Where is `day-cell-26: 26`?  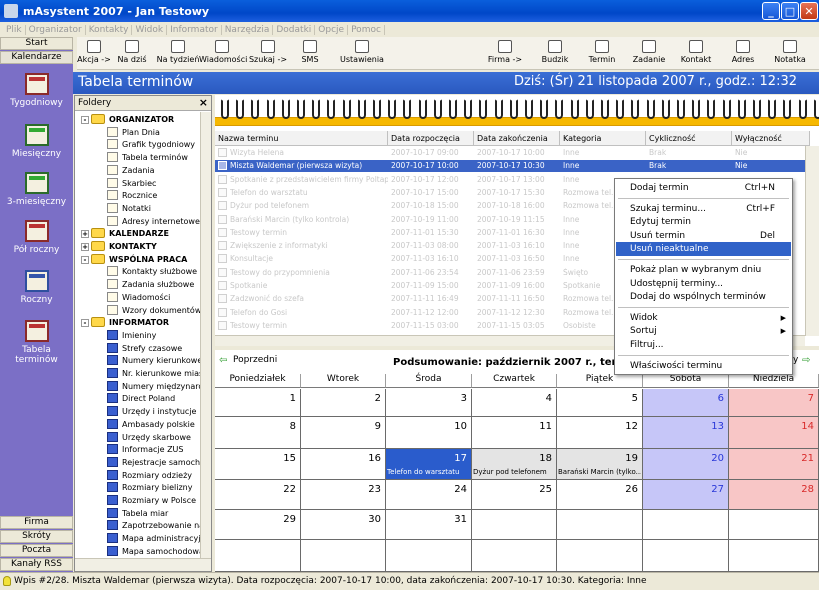 day-cell-26: 26 is located at coordinates (600, 495).